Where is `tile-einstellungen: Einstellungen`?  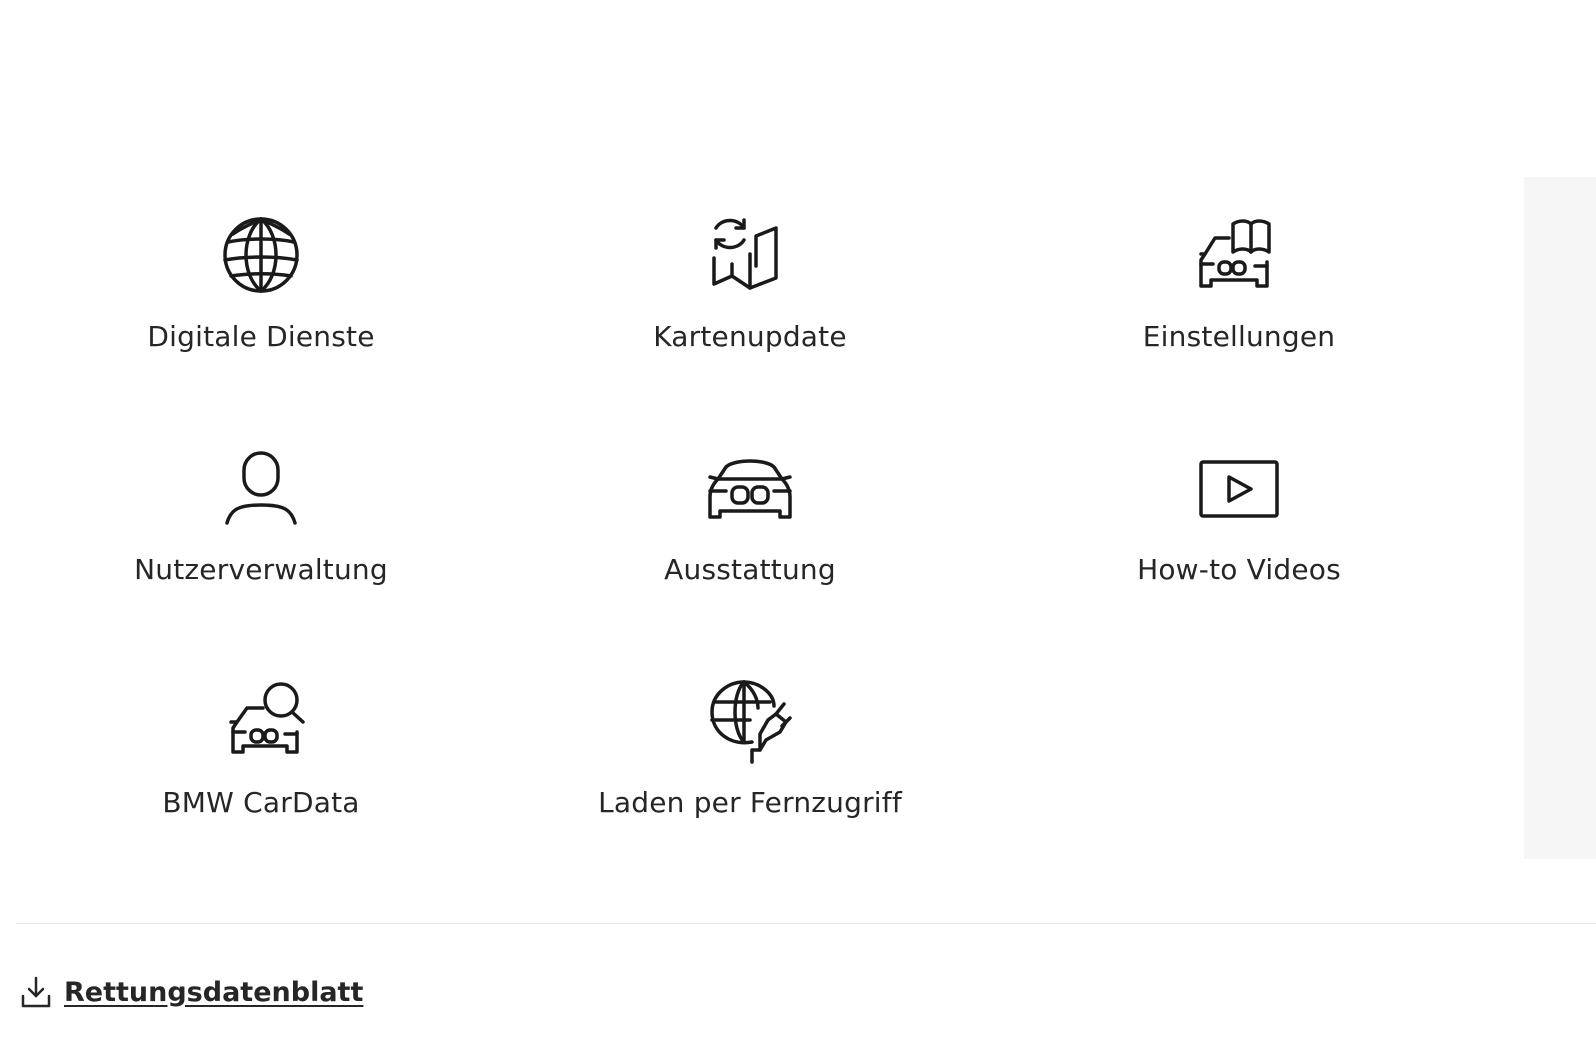 tile-einstellungen: Einstellungen is located at coordinates (1239, 310).